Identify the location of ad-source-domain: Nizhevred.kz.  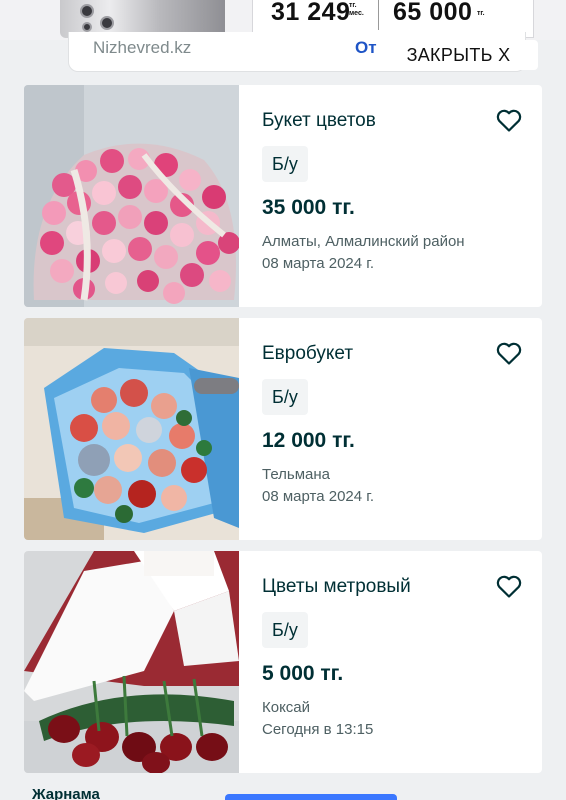
(142, 47).